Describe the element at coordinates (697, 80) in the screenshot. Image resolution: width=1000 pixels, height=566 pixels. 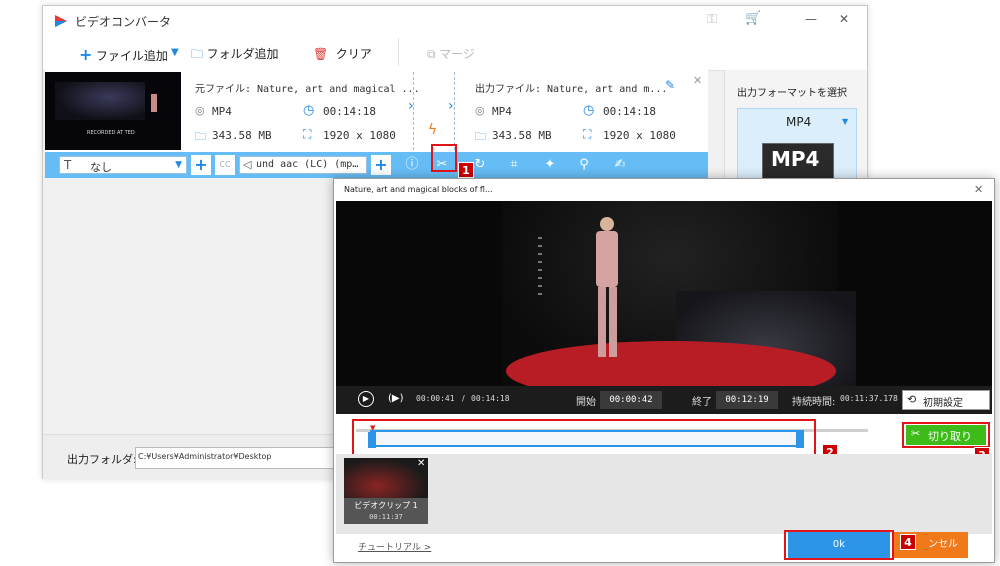
I see `remove-file-icon: ✕` at that location.